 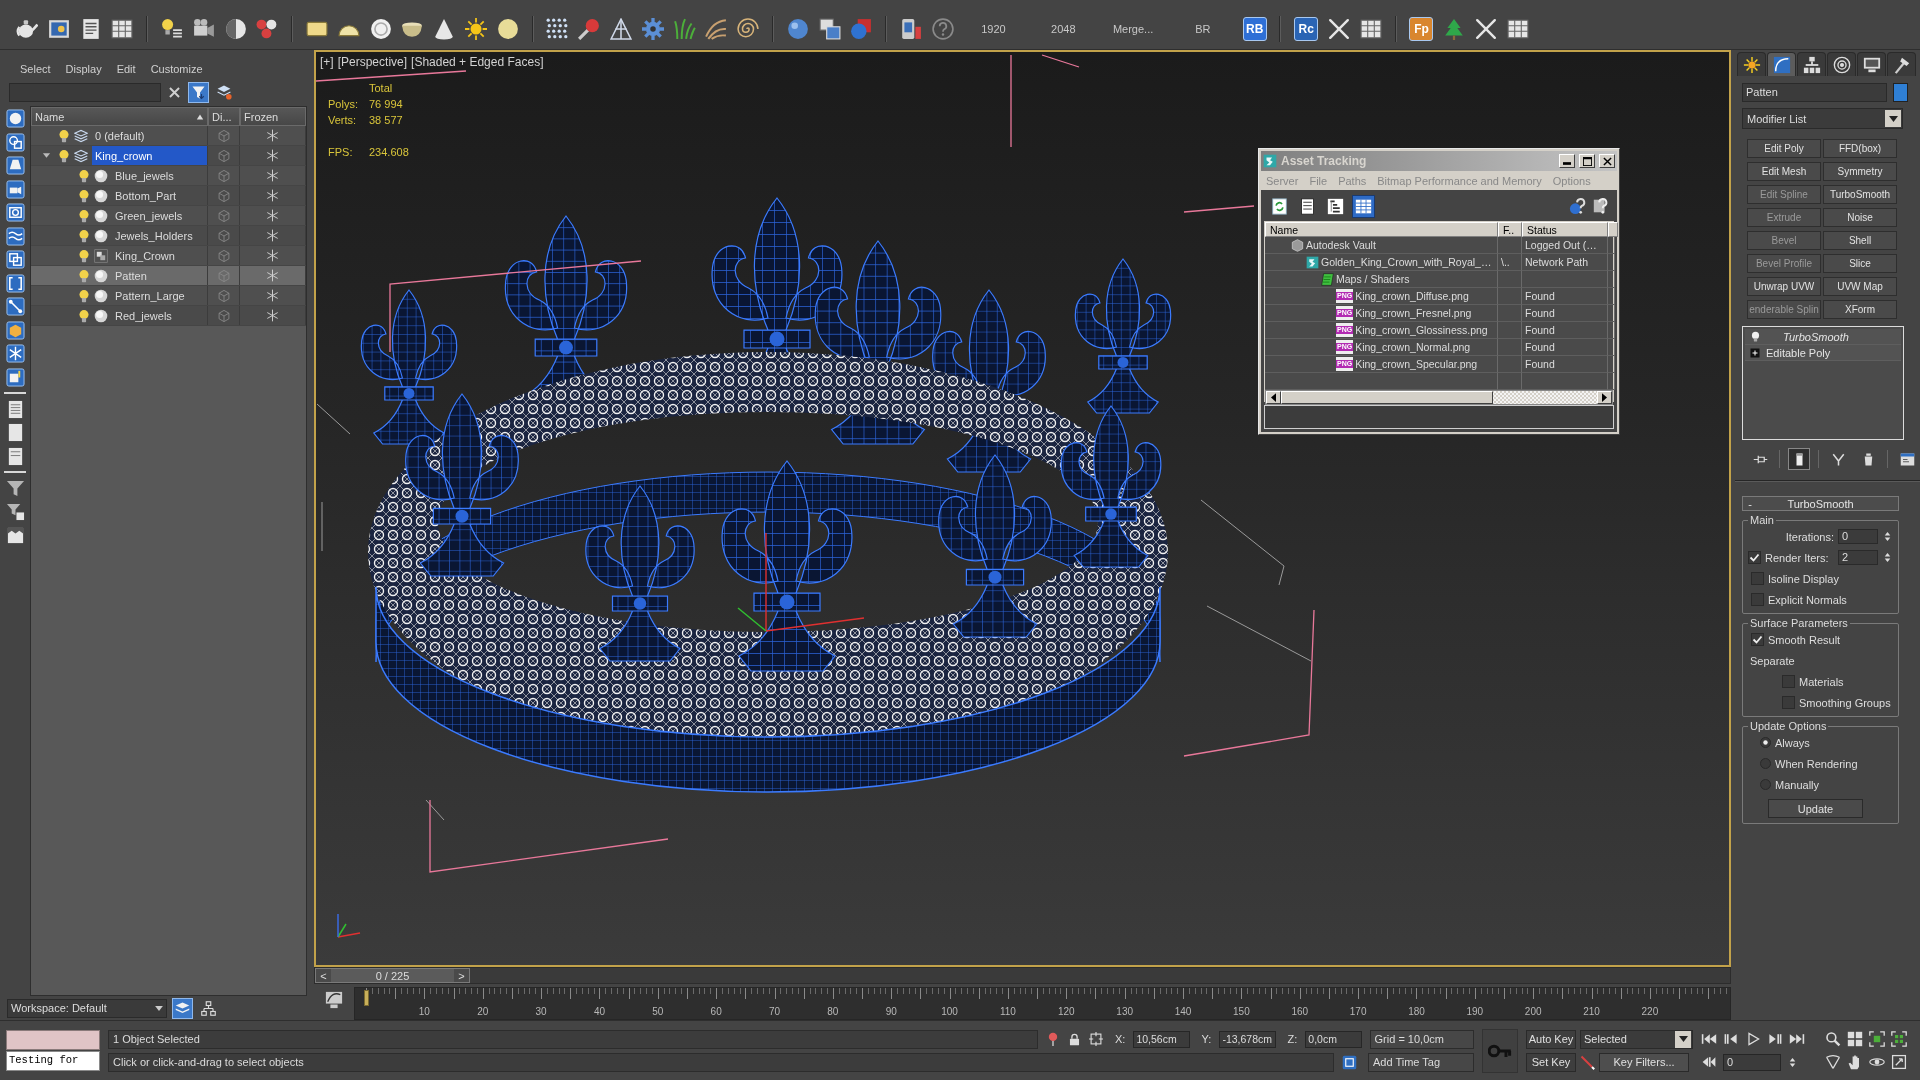 I want to click on close-icon, so click(x=174, y=92).